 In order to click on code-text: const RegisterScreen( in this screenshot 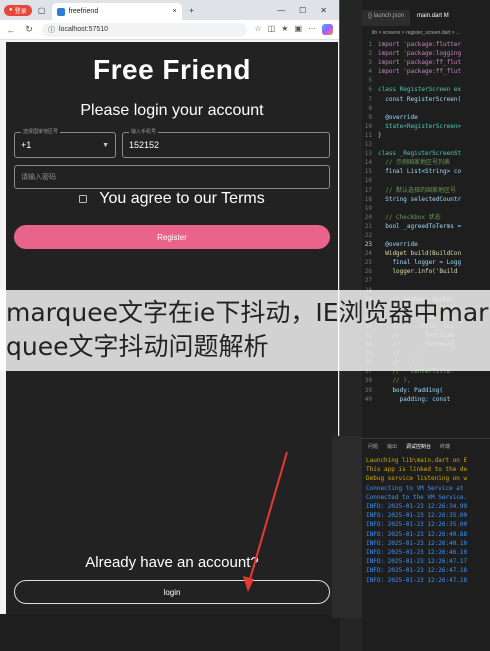, I will do `click(420, 99)`.